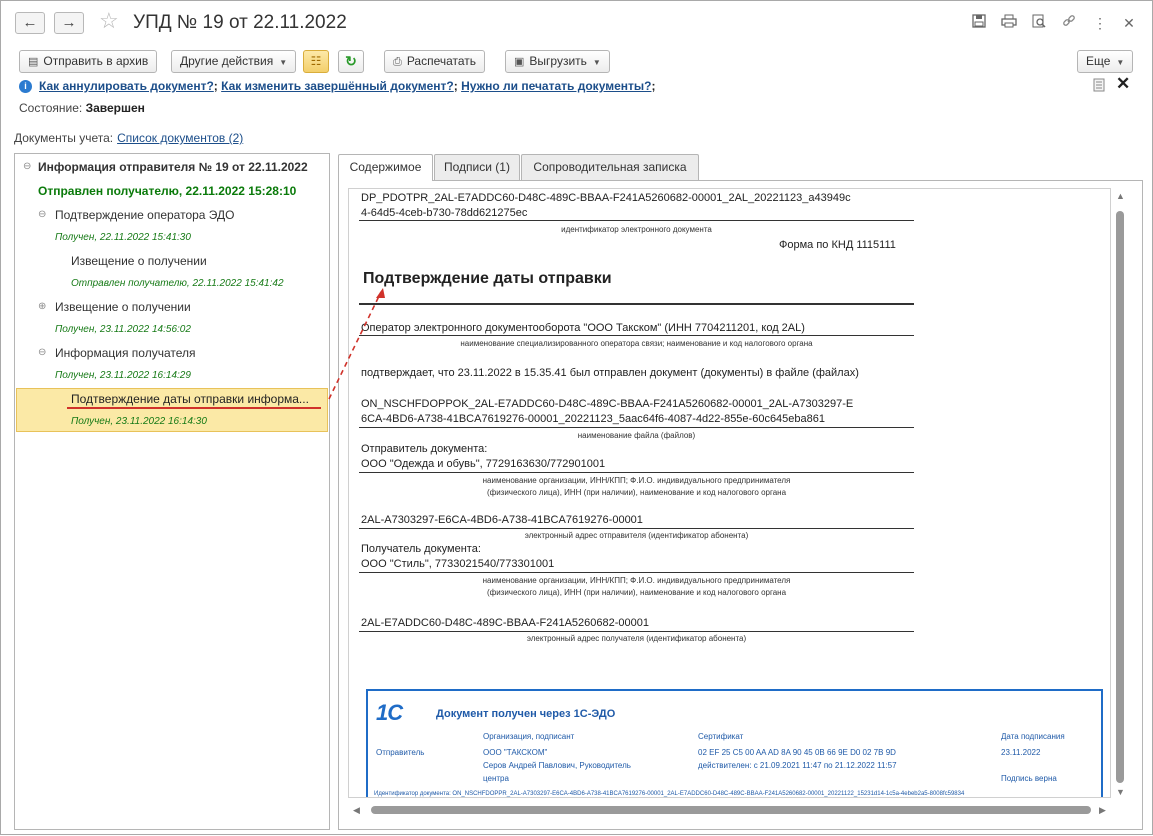  I want to click on vertical-scroll-thumb, so click(1120, 497).